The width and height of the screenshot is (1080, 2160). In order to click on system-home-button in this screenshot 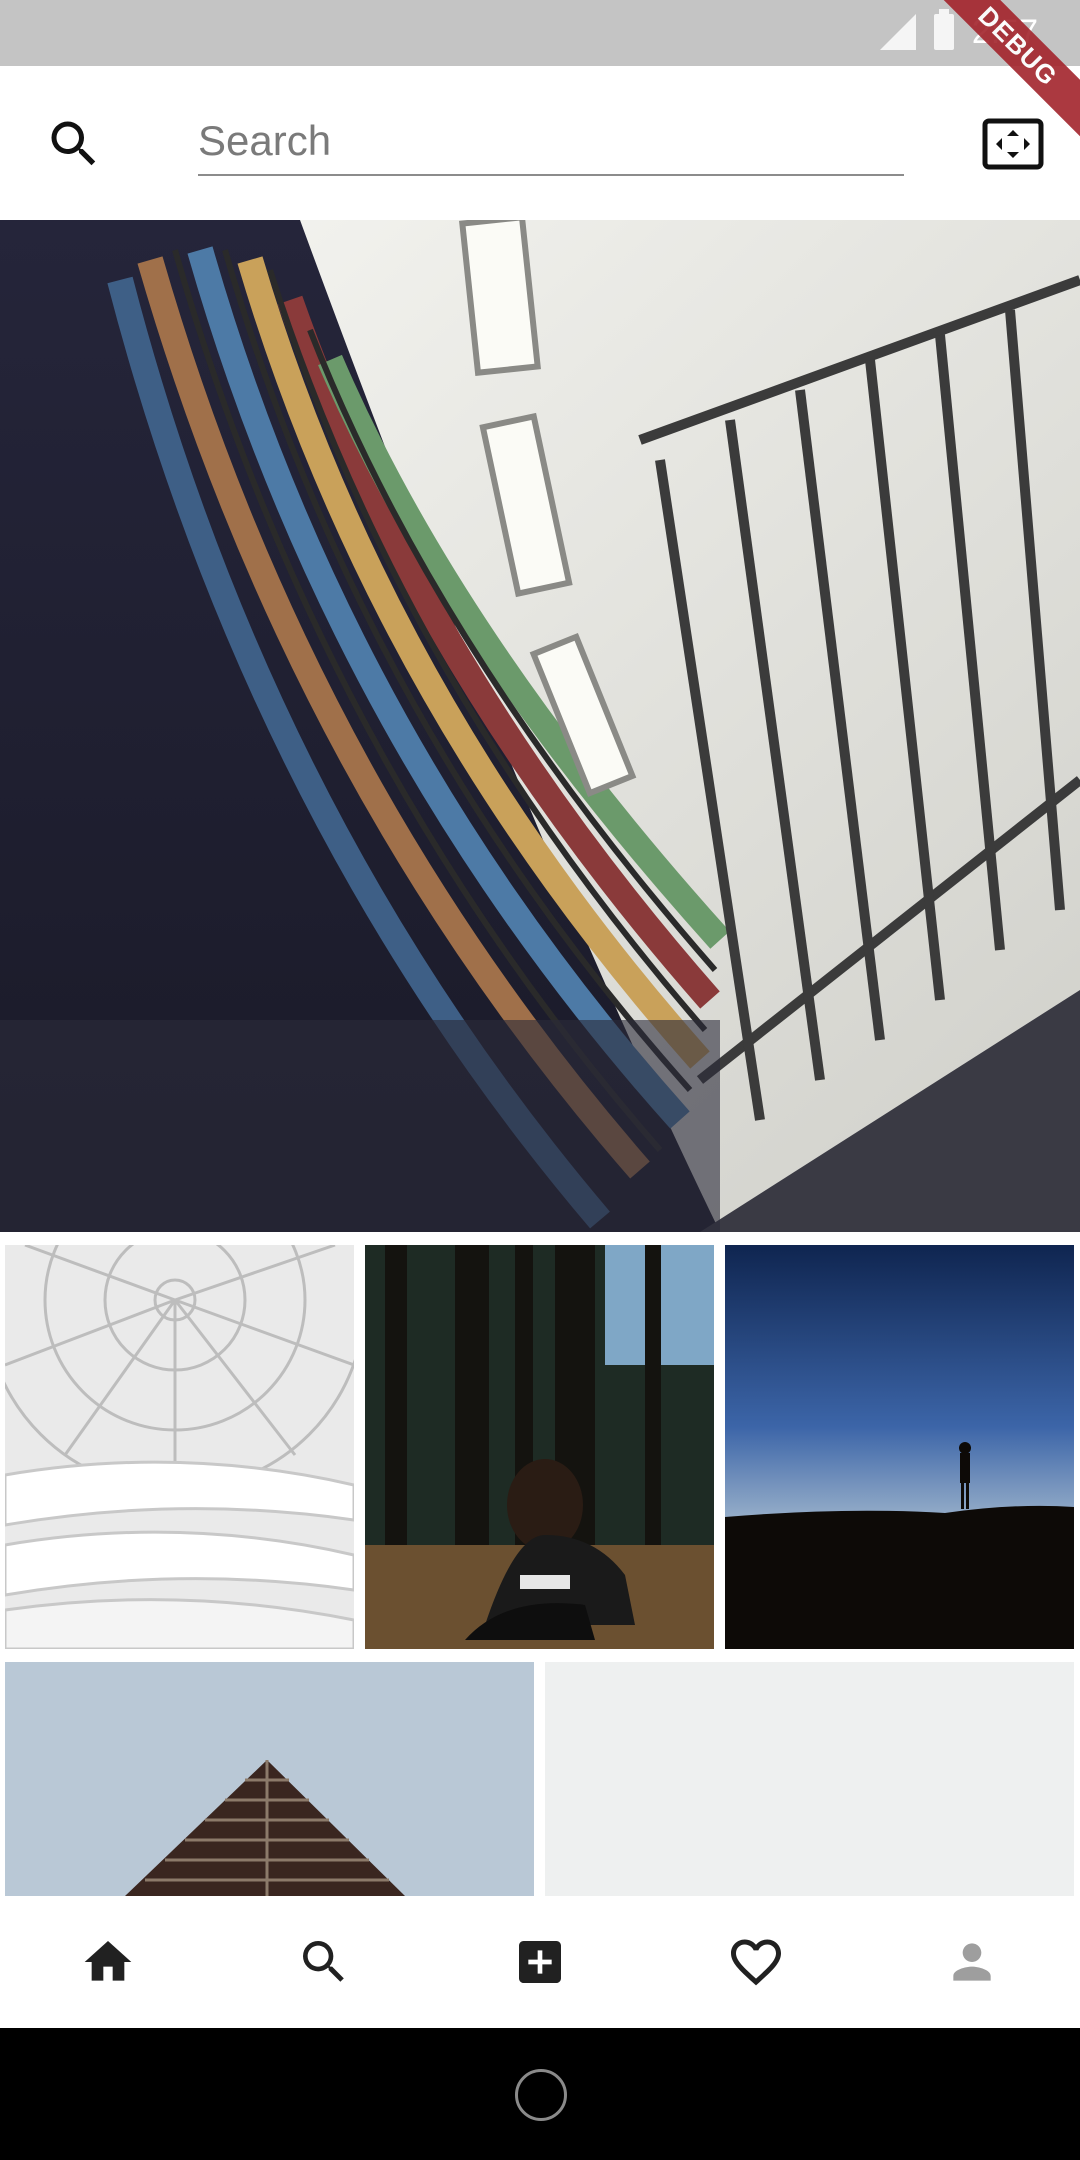, I will do `click(541, 2095)`.